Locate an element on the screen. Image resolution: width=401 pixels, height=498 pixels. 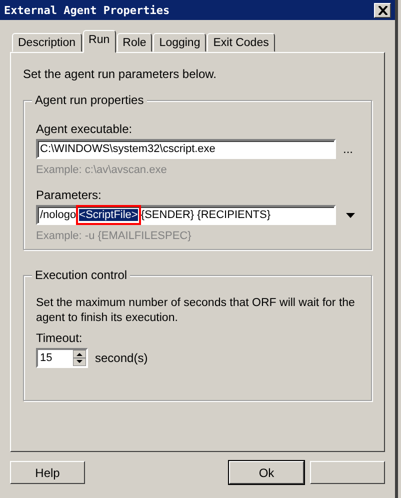
example-text: Example: -u {EMAILFILESPEC} is located at coordinates (114, 236).